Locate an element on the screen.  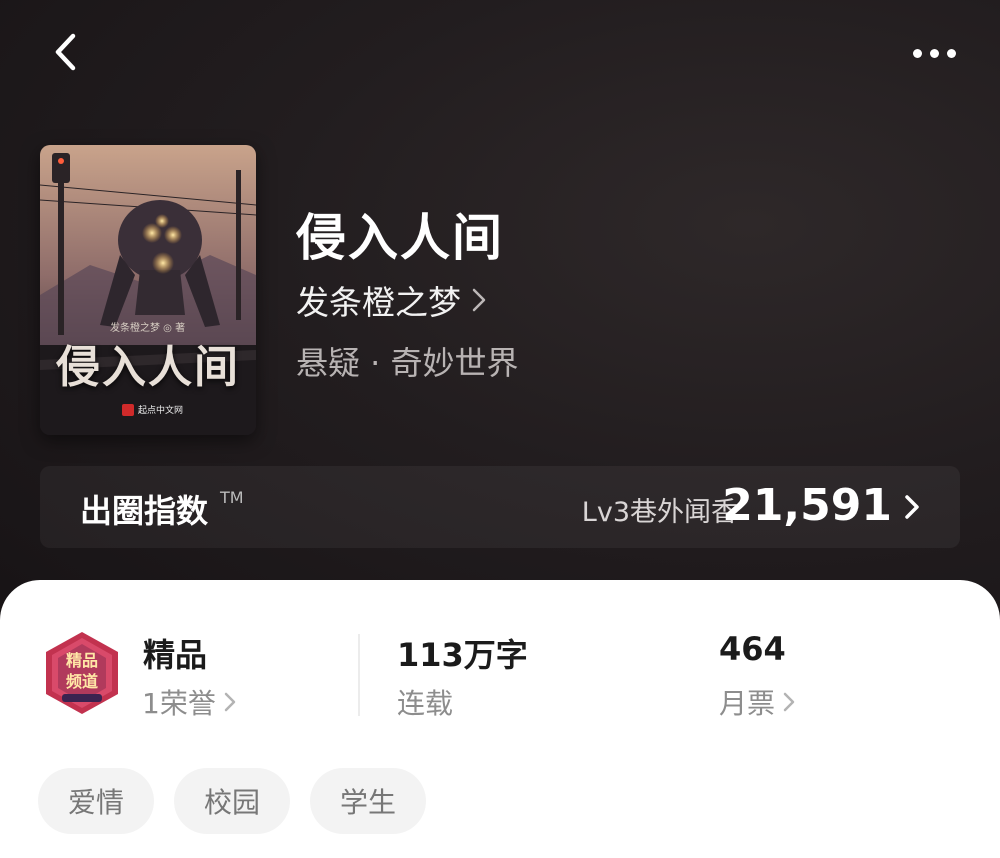
badge-text-top: 精品 is located at coordinates (82, 660).